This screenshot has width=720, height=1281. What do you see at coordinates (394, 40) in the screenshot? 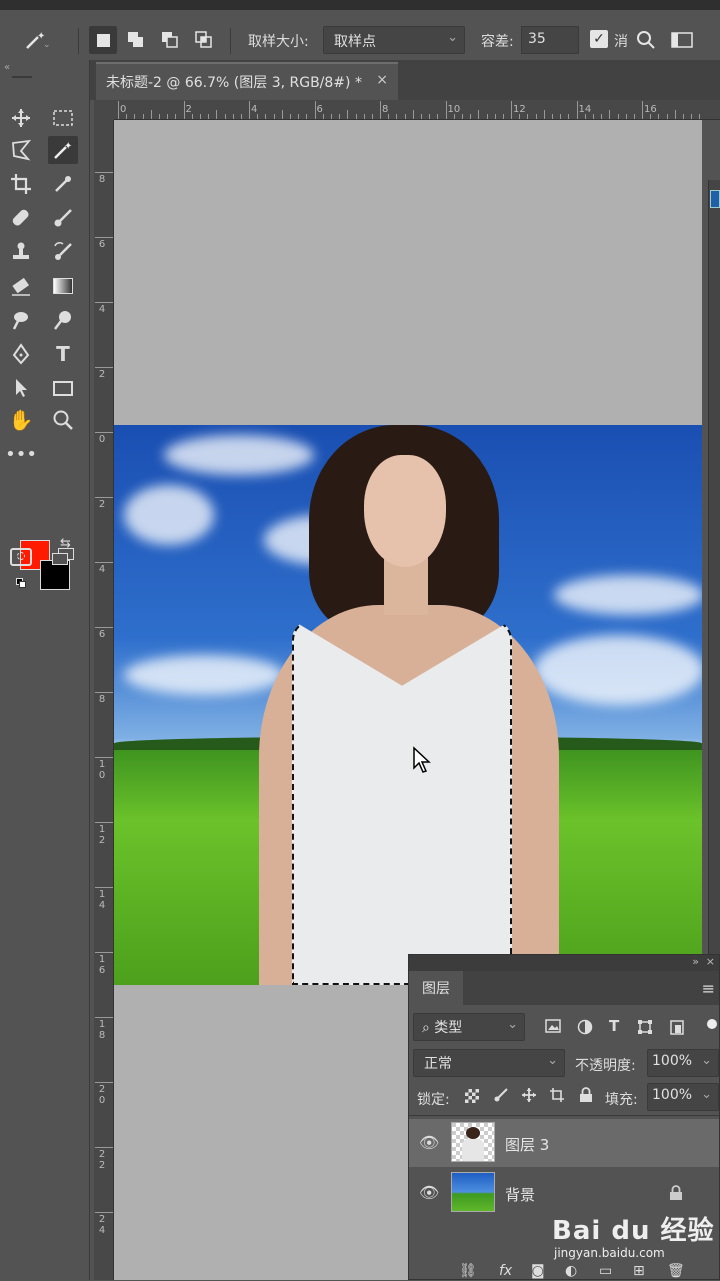
I see `sample-size-select: 取样点 ⌄` at bounding box center [394, 40].